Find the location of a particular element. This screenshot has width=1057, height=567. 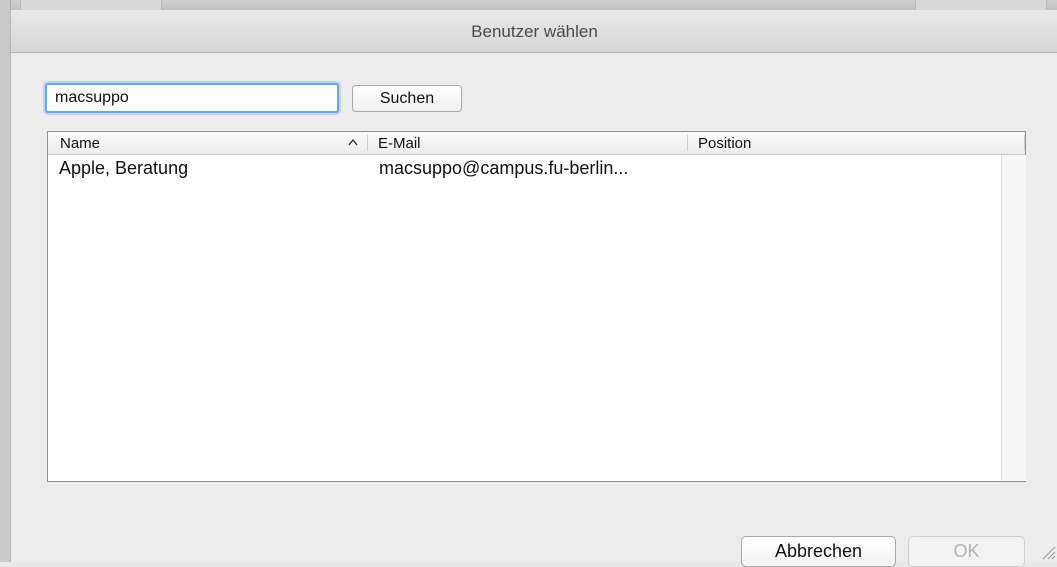

column-header-email: E-Mail is located at coordinates (528, 143).